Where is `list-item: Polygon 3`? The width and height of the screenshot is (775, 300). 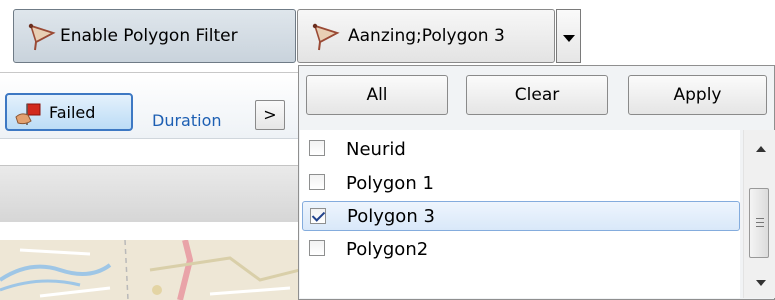 list-item: Polygon 3 is located at coordinates (521, 216).